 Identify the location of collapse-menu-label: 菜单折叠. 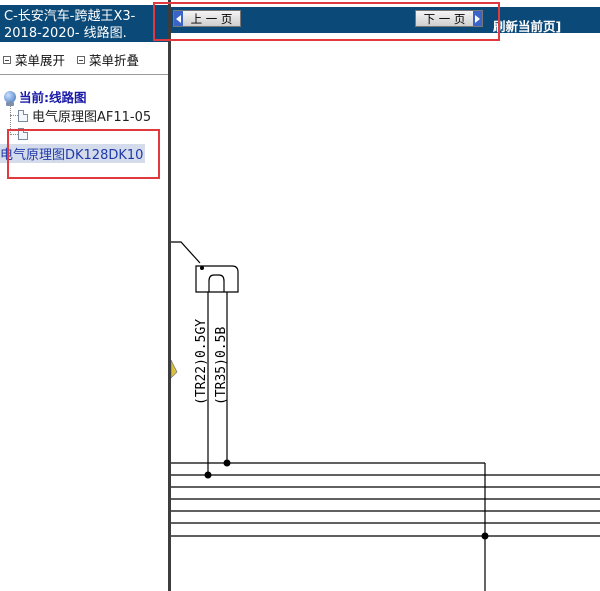
(114, 60).